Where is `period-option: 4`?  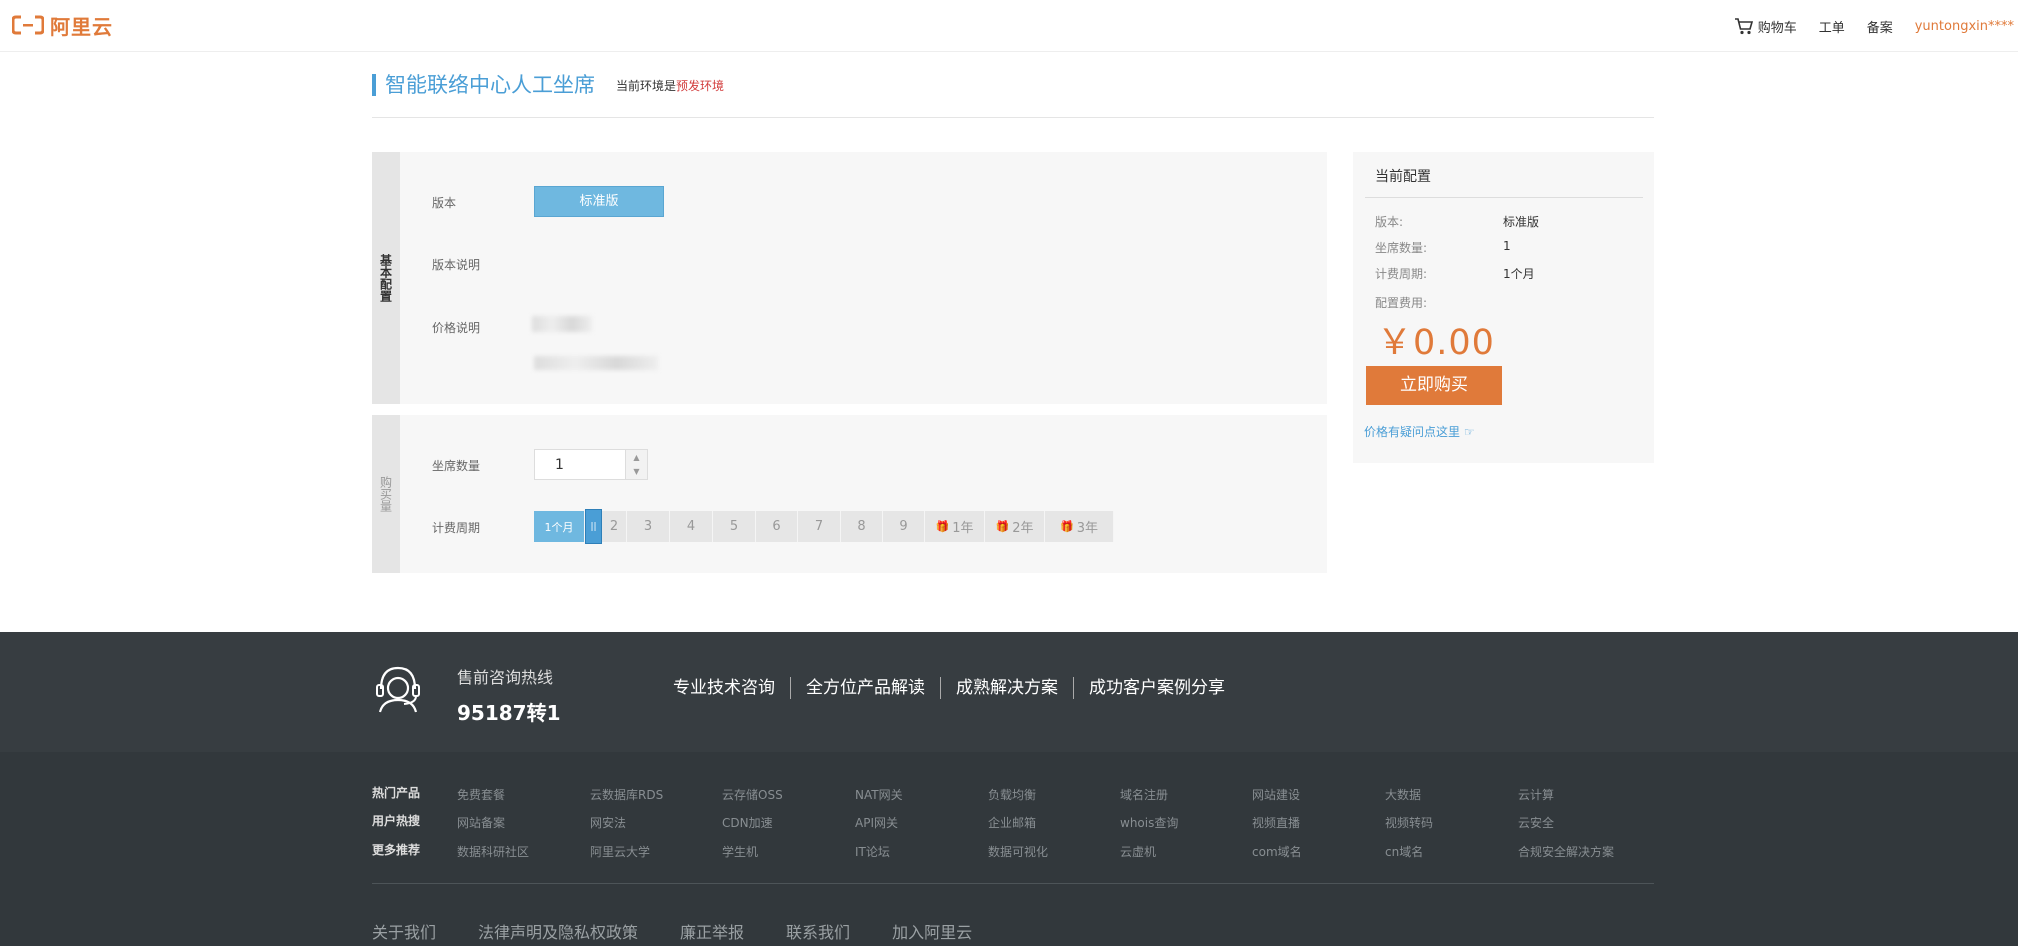
period-option: 4 is located at coordinates (691, 526).